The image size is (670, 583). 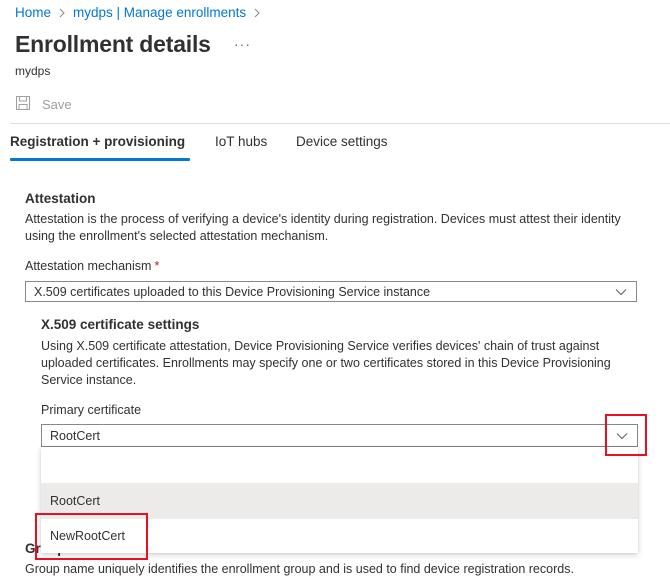 I want to click on breadcrumb-home-link: Home, so click(x=33, y=12).